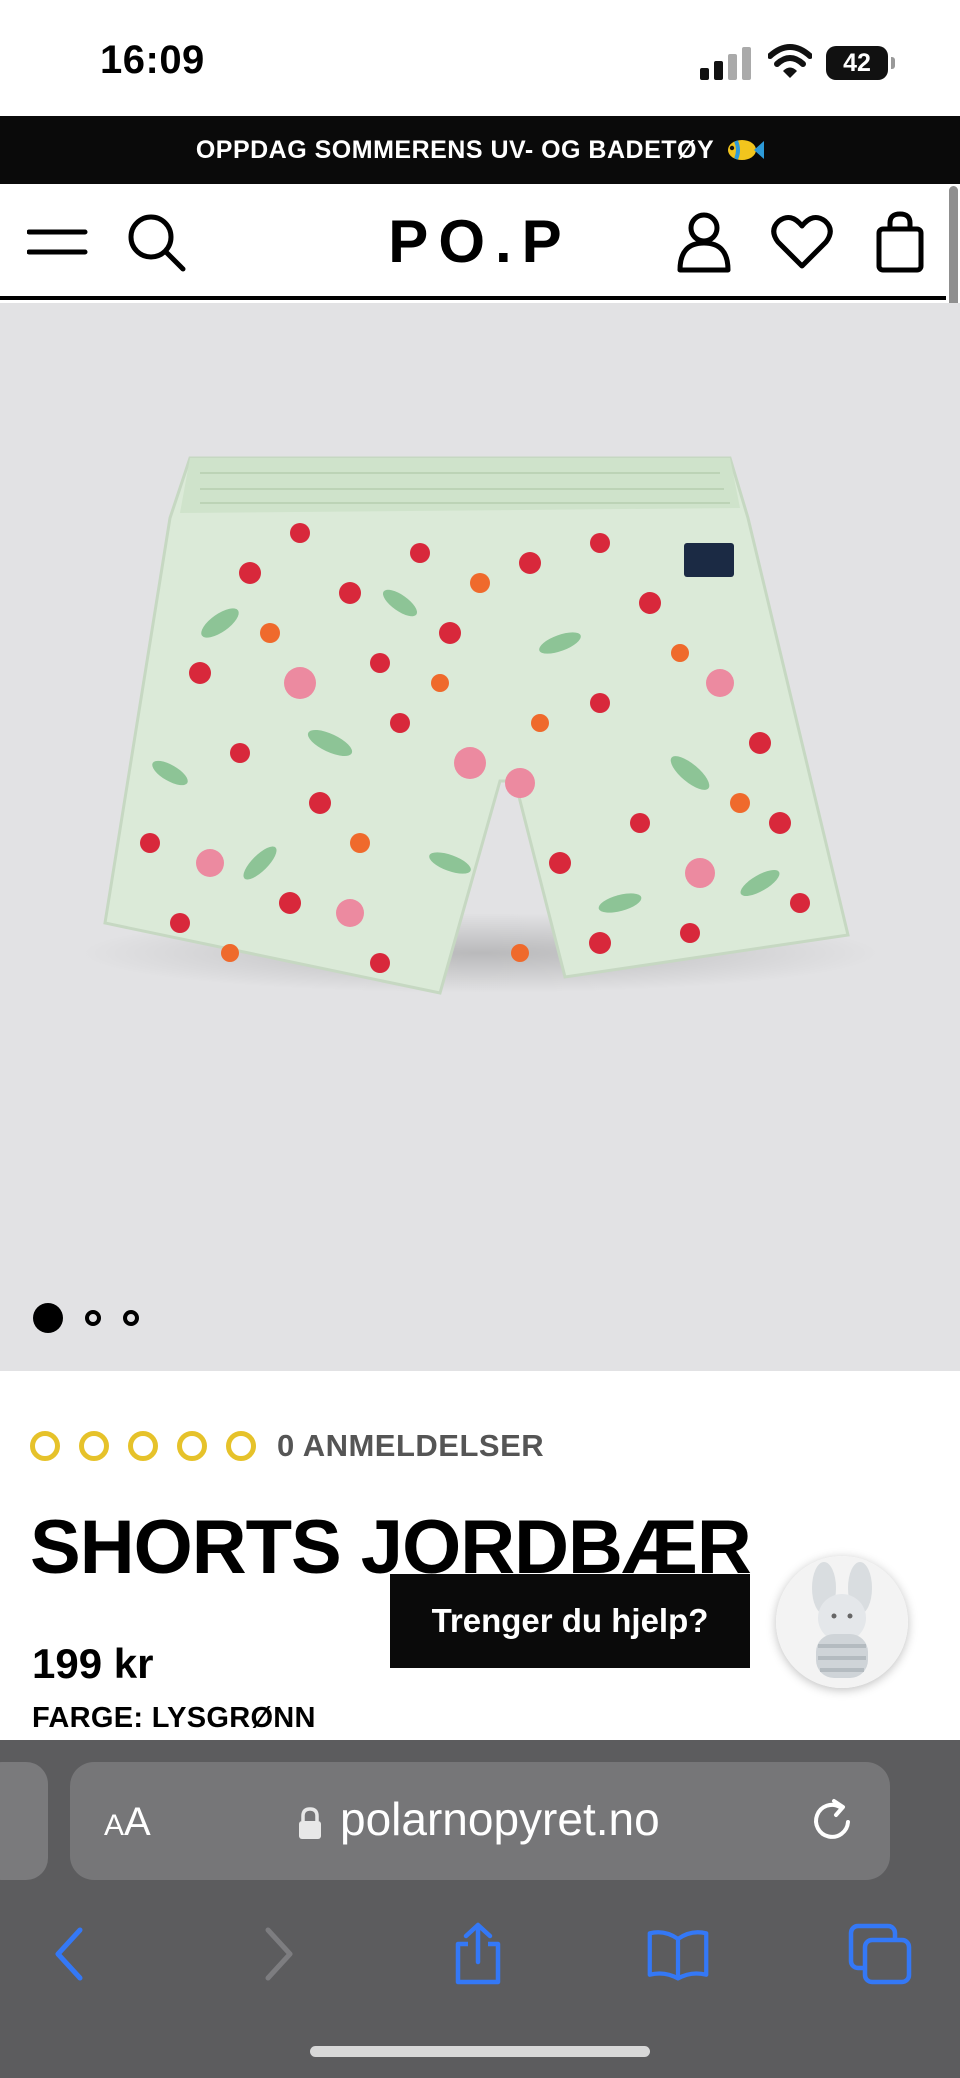 This screenshot has width=960, height=2078. Describe the element at coordinates (790, 61) in the screenshot. I see `wifi-icon` at that location.